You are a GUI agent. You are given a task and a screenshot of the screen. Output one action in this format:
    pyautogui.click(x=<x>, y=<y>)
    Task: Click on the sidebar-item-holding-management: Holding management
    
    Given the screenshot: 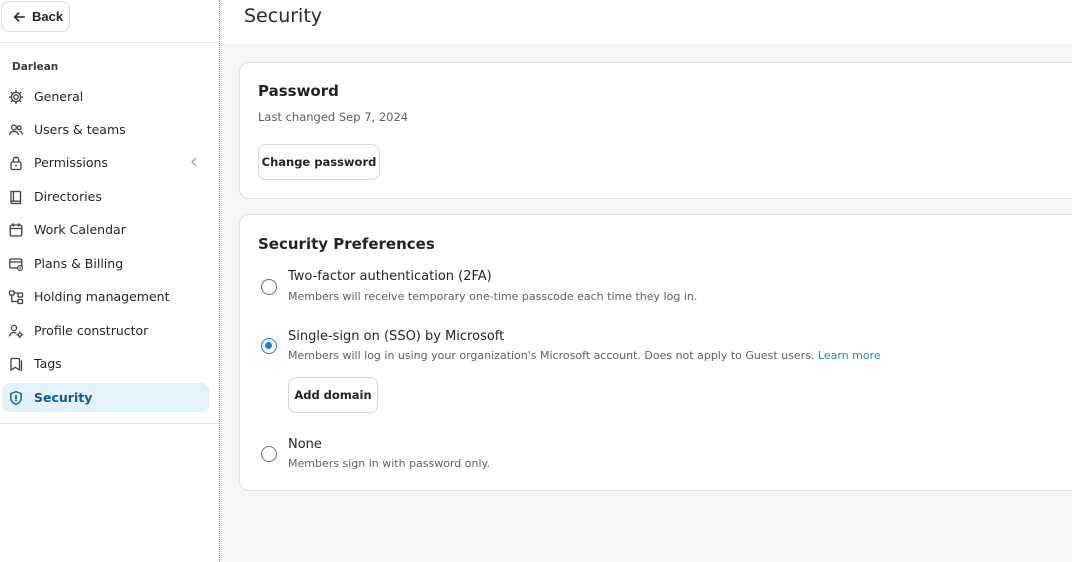 What is the action you would take?
    pyautogui.click(x=105, y=296)
    